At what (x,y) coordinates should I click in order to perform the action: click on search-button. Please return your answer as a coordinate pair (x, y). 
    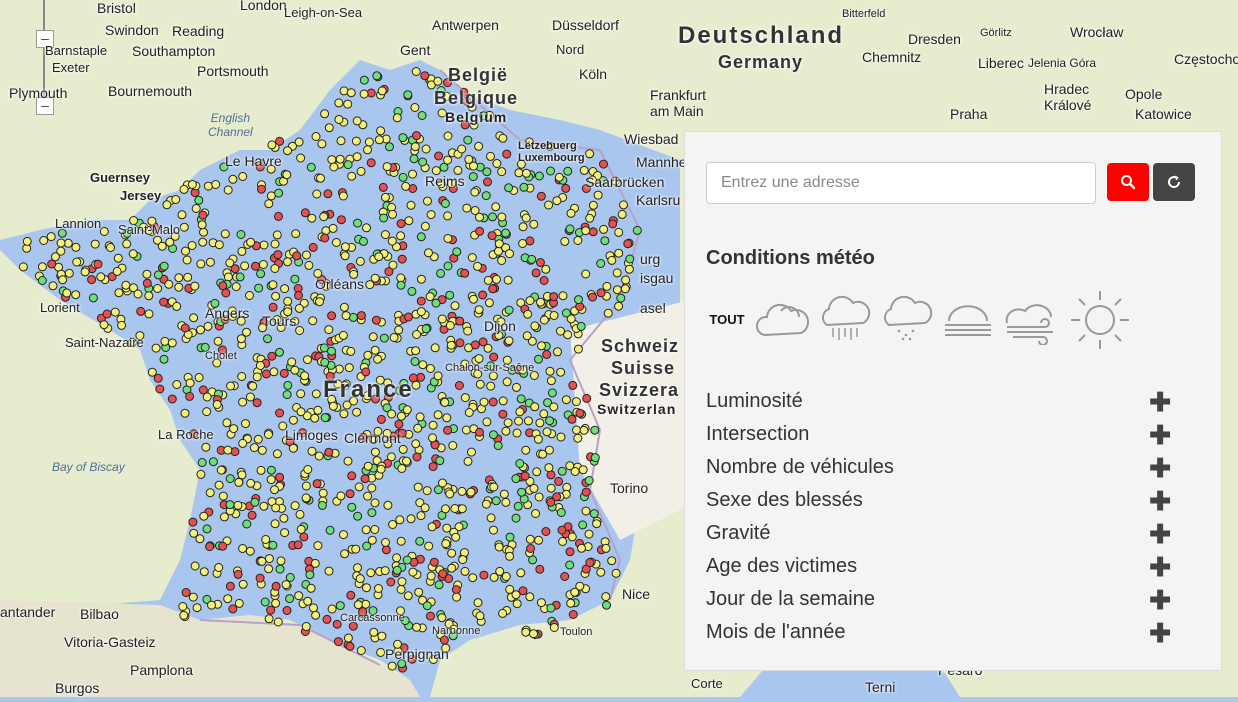
    Looking at the image, I should click on (1128, 182).